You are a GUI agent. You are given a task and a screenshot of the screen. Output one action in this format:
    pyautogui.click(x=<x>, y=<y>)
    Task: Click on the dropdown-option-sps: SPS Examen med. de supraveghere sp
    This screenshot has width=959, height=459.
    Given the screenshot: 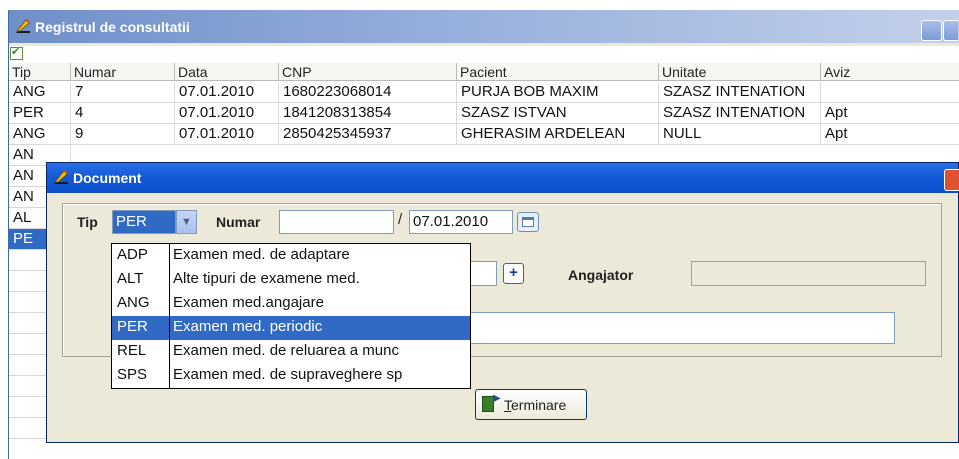 What is the action you would take?
    pyautogui.click(x=291, y=376)
    